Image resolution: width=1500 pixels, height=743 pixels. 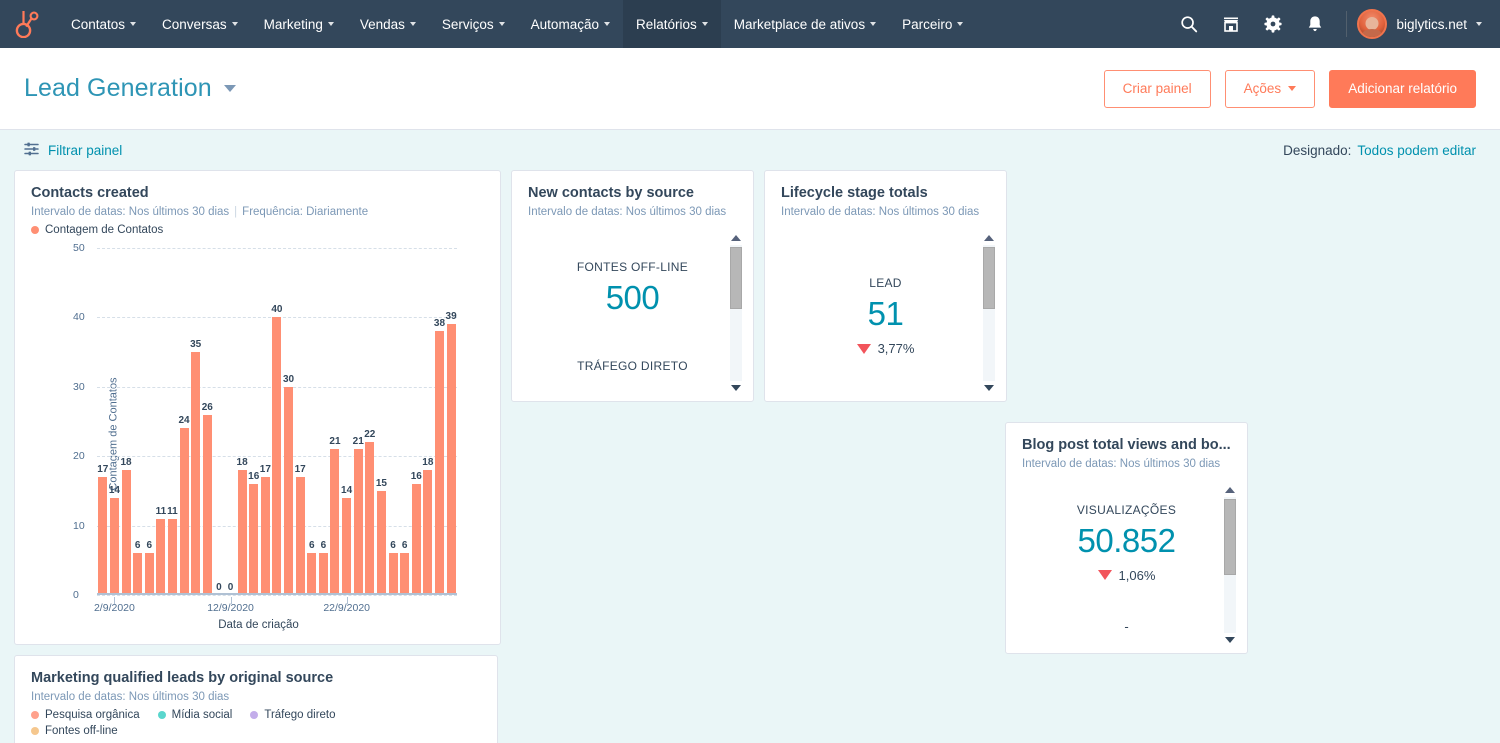 I want to click on bar-column: 39, so click(x=451, y=421).